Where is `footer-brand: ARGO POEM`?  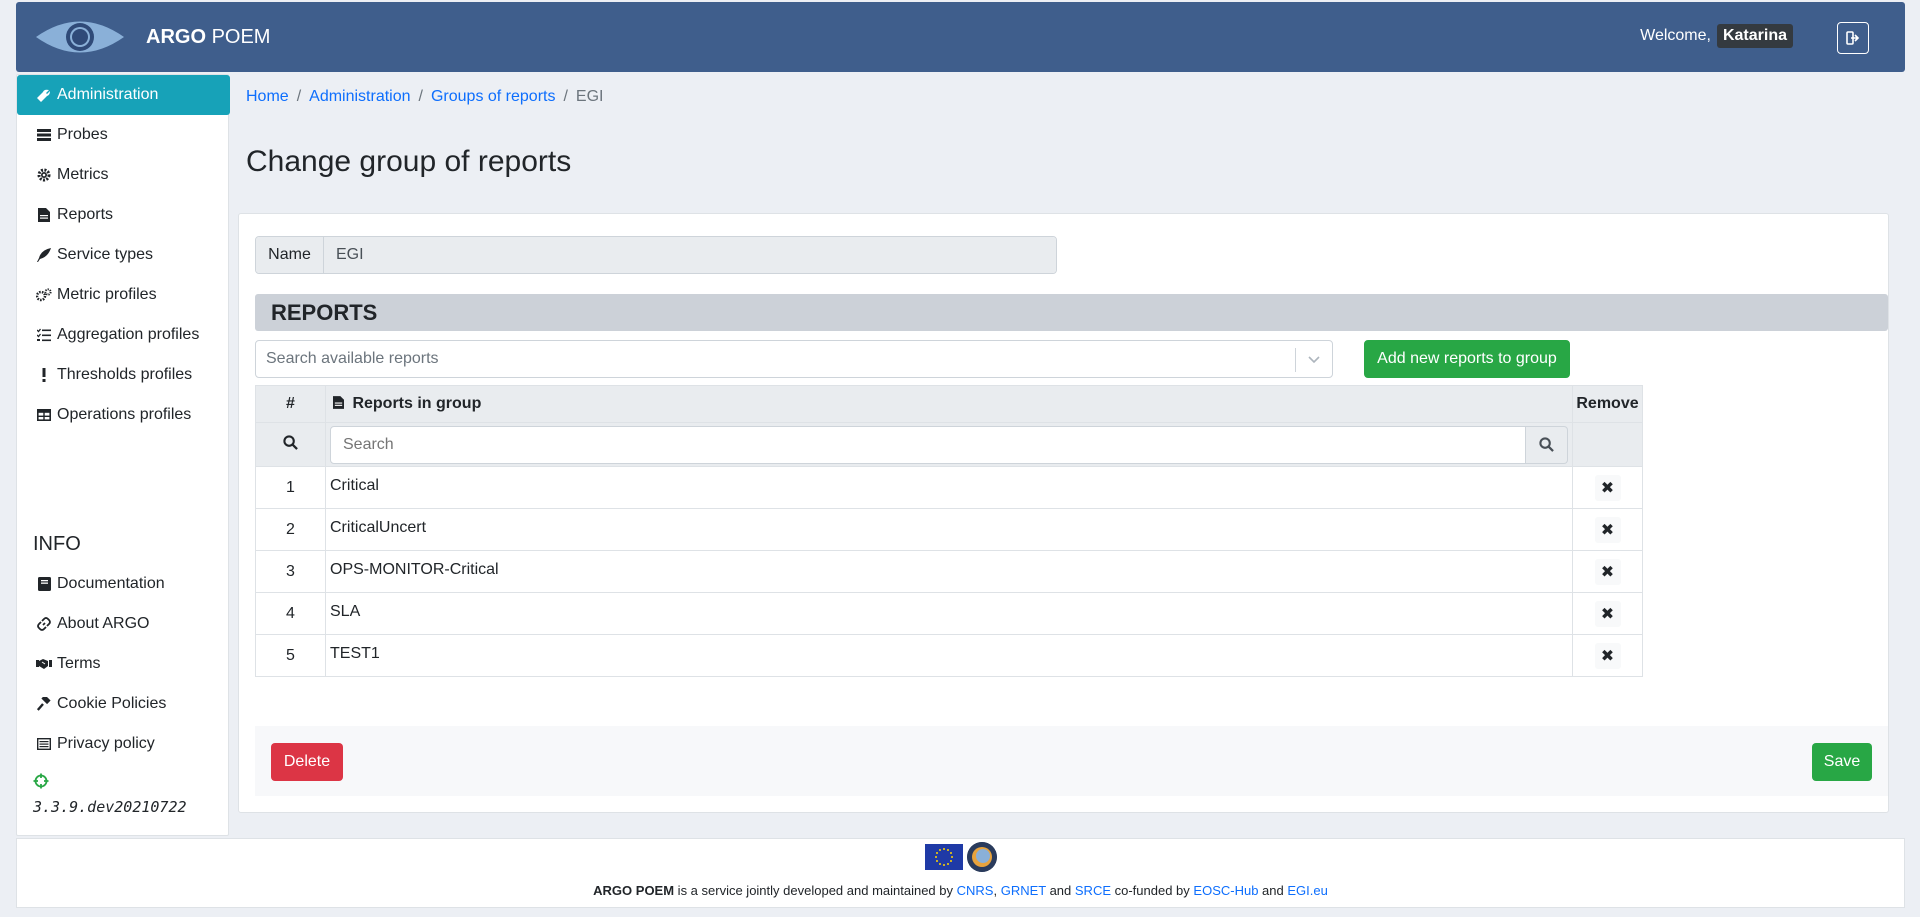
footer-brand: ARGO POEM is located at coordinates (634, 890).